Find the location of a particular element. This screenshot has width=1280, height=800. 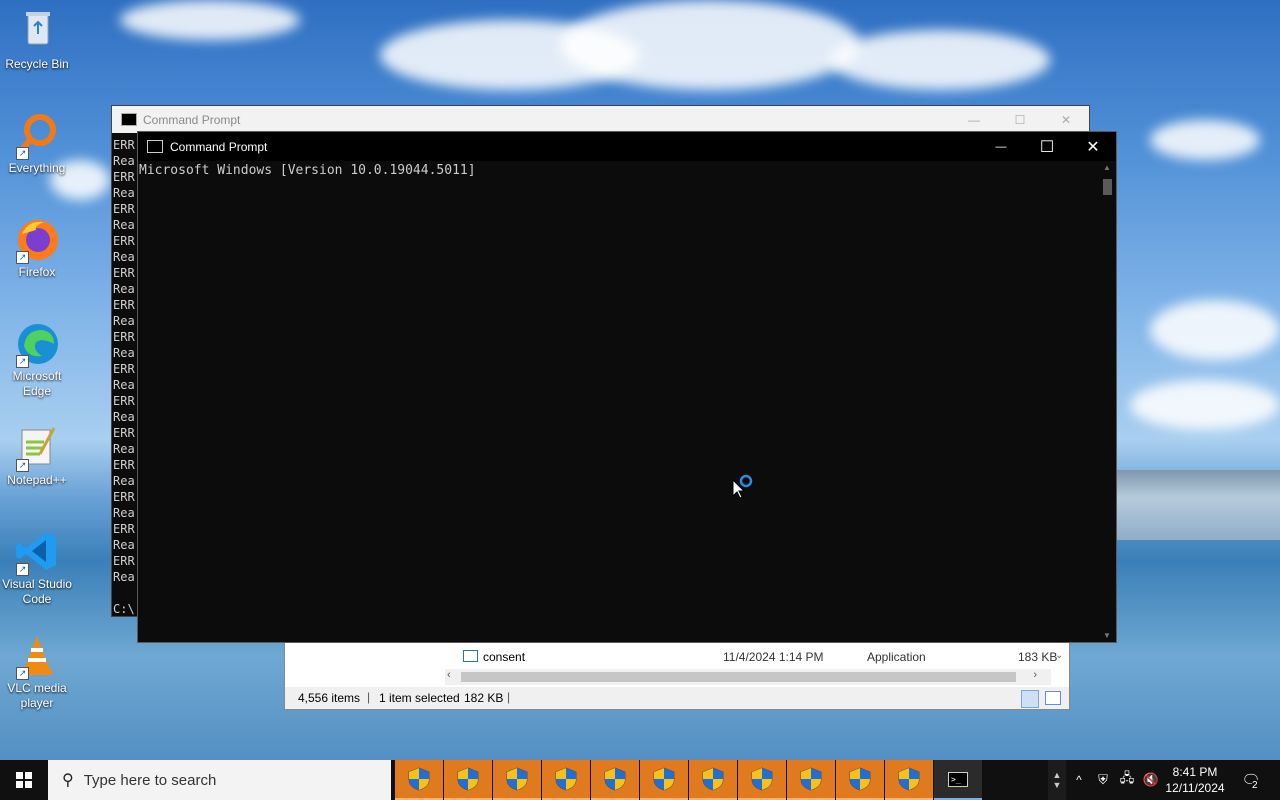

desktop-icon-label: Visual Studio Code is located at coordinates (37, 591).